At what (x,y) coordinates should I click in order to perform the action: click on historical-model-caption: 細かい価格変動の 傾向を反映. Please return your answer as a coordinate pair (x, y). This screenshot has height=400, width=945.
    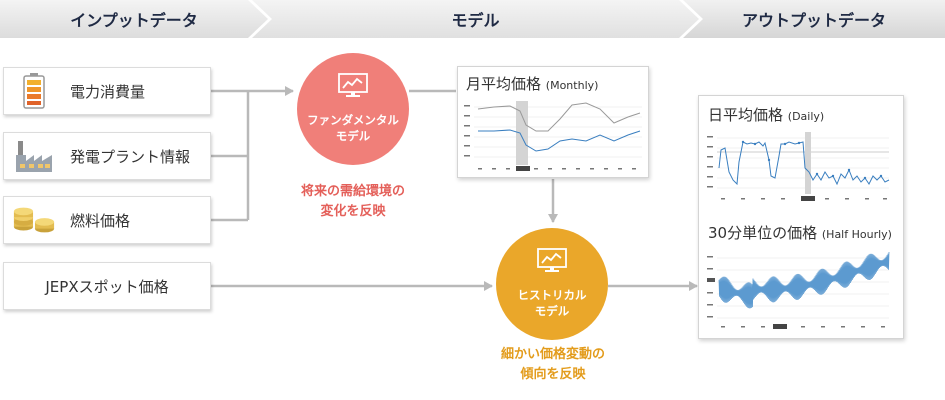
    Looking at the image, I should click on (552, 364).